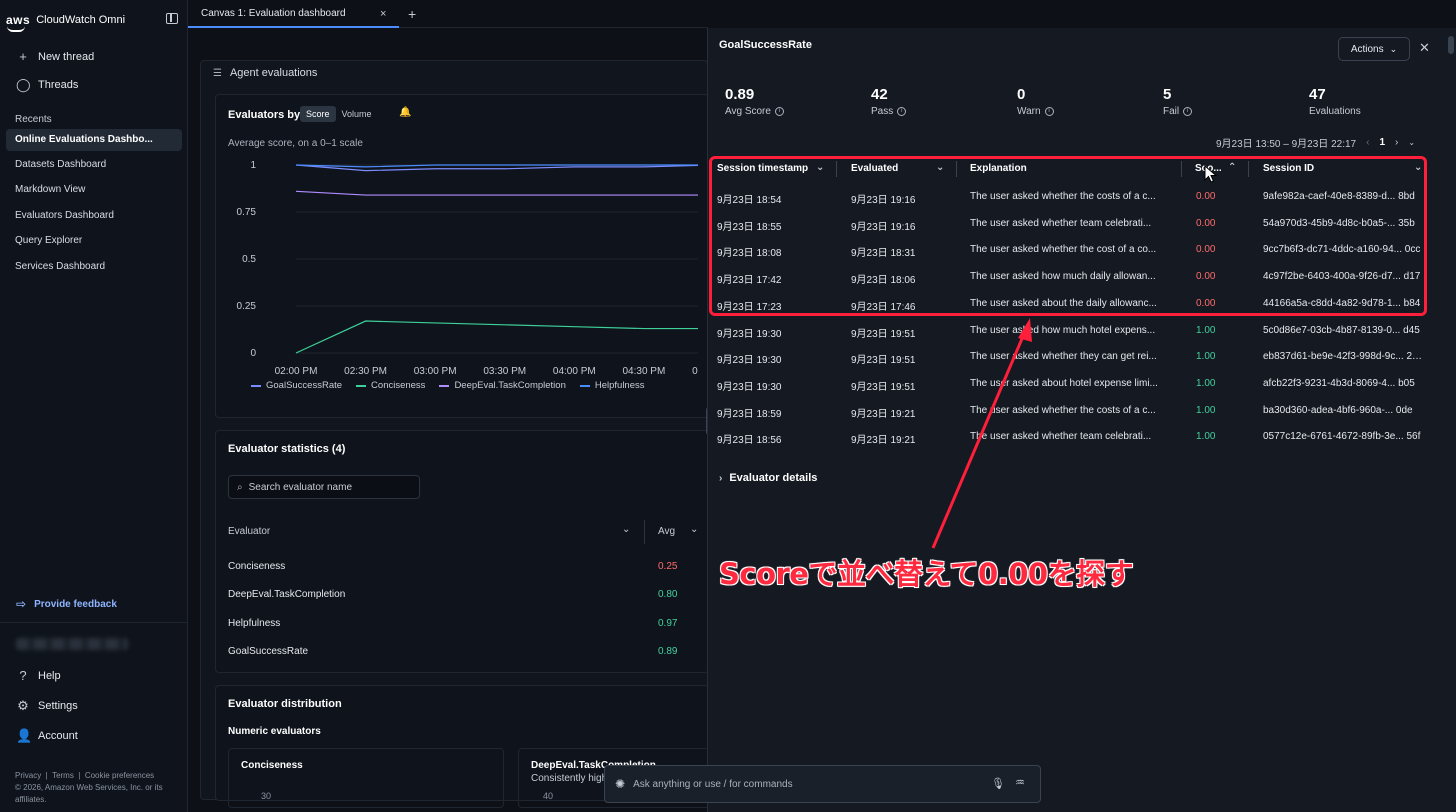 This screenshot has width=1456, height=812. Describe the element at coordinates (94, 241) in the screenshot. I see `recent-item-query-explorer: Query Explorer` at that location.